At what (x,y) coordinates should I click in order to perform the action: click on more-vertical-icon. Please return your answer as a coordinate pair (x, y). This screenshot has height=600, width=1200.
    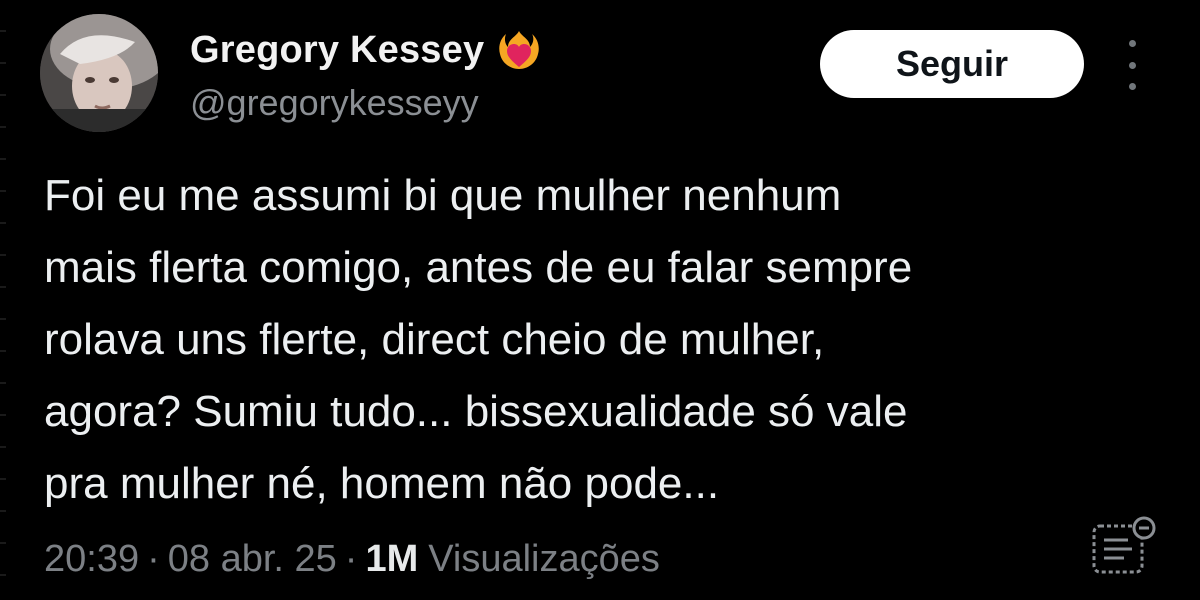
    Looking at the image, I should click on (1132, 65).